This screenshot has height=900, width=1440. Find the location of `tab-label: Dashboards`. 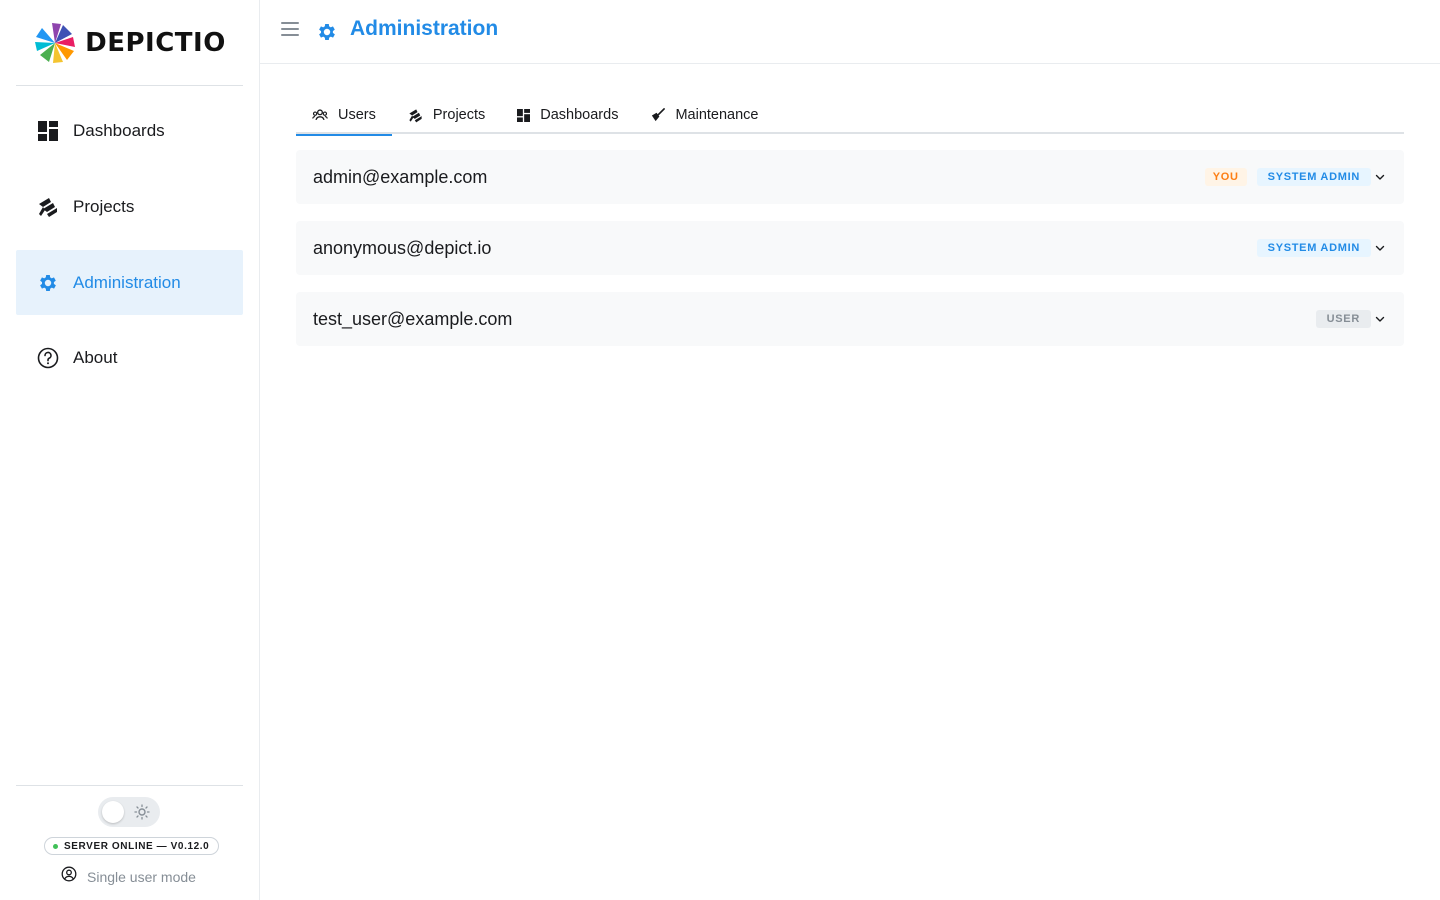

tab-label: Dashboards is located at coordinates (579, 115).